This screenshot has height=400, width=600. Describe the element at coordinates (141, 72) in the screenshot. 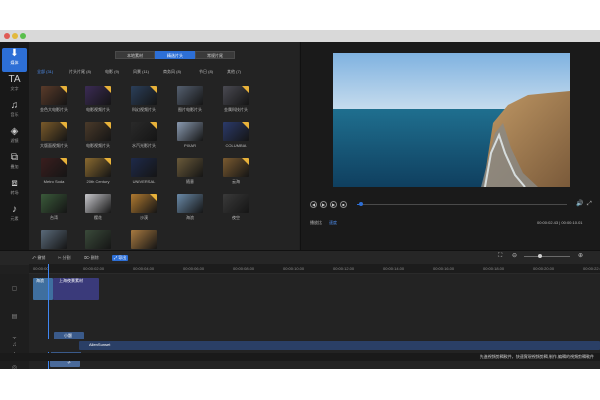

I see `category-tab-3: 风景 (11)` at that location.